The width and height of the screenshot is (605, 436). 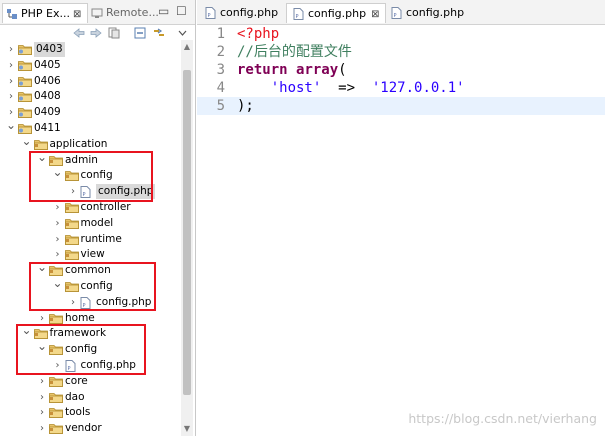 I want to click on tree-item-folder: › tools, so click(x=90, y=412).